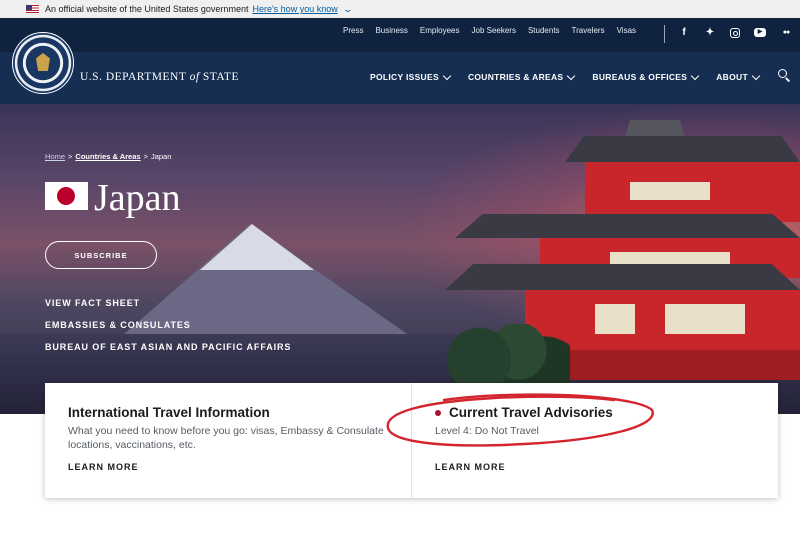 The height and width of the screenshot is (533, 800). What do you see at coordinates (487, 431) in the screenshot?
I see `advisory-level: Level 4: Do Not Travel` at bounding box center [487, 431].